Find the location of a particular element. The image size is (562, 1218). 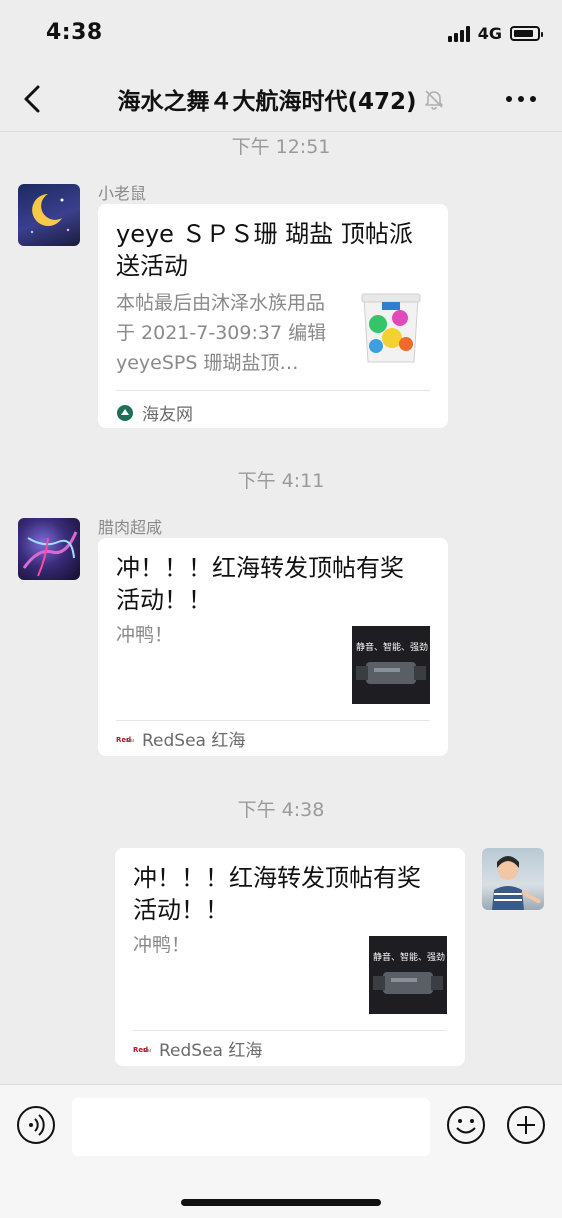

card-source: 海友网 is located at coordinates (154, 412).